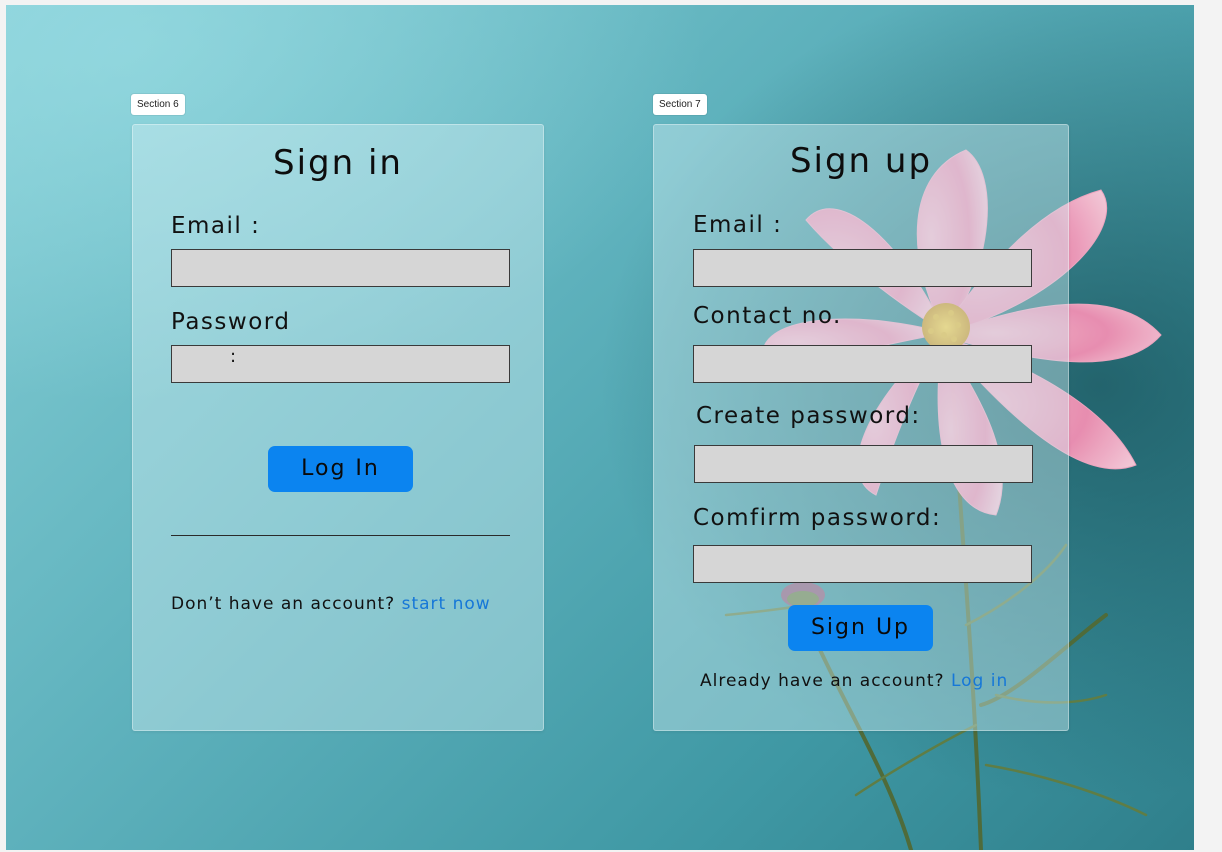 This screenshot has width=1222, height=852. What do you see at coordinates (340, 268) in the screenshot?
I see `signin-email-input` at bounding box center [340, 268].